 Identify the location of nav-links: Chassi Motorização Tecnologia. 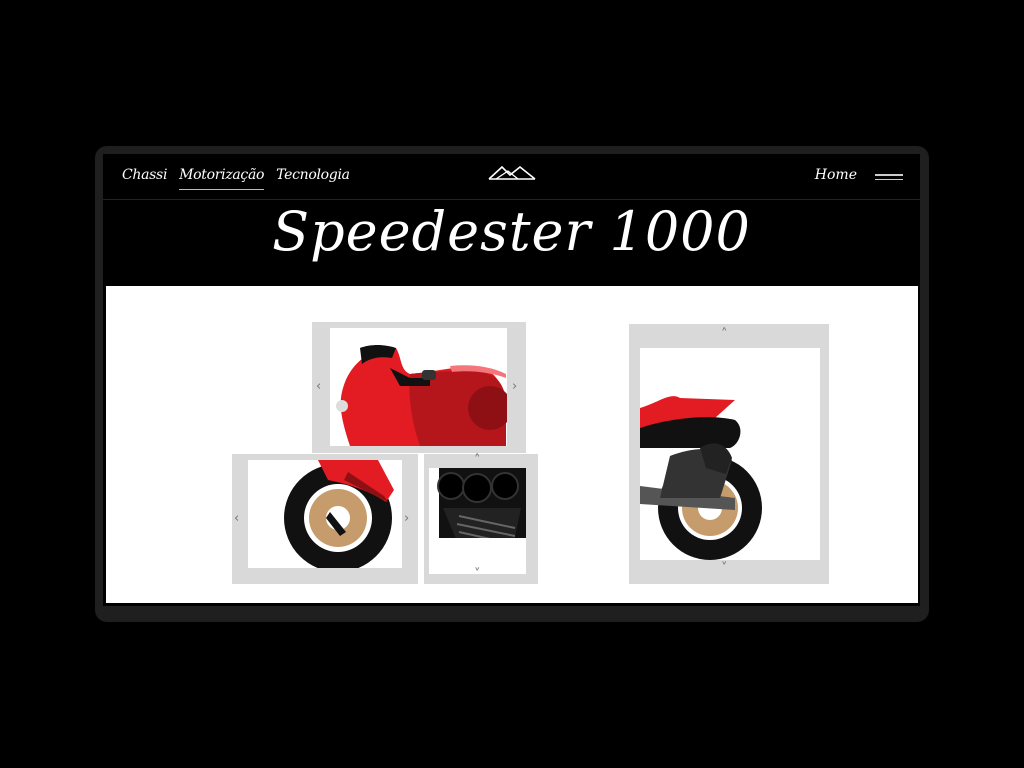
(236, 178).